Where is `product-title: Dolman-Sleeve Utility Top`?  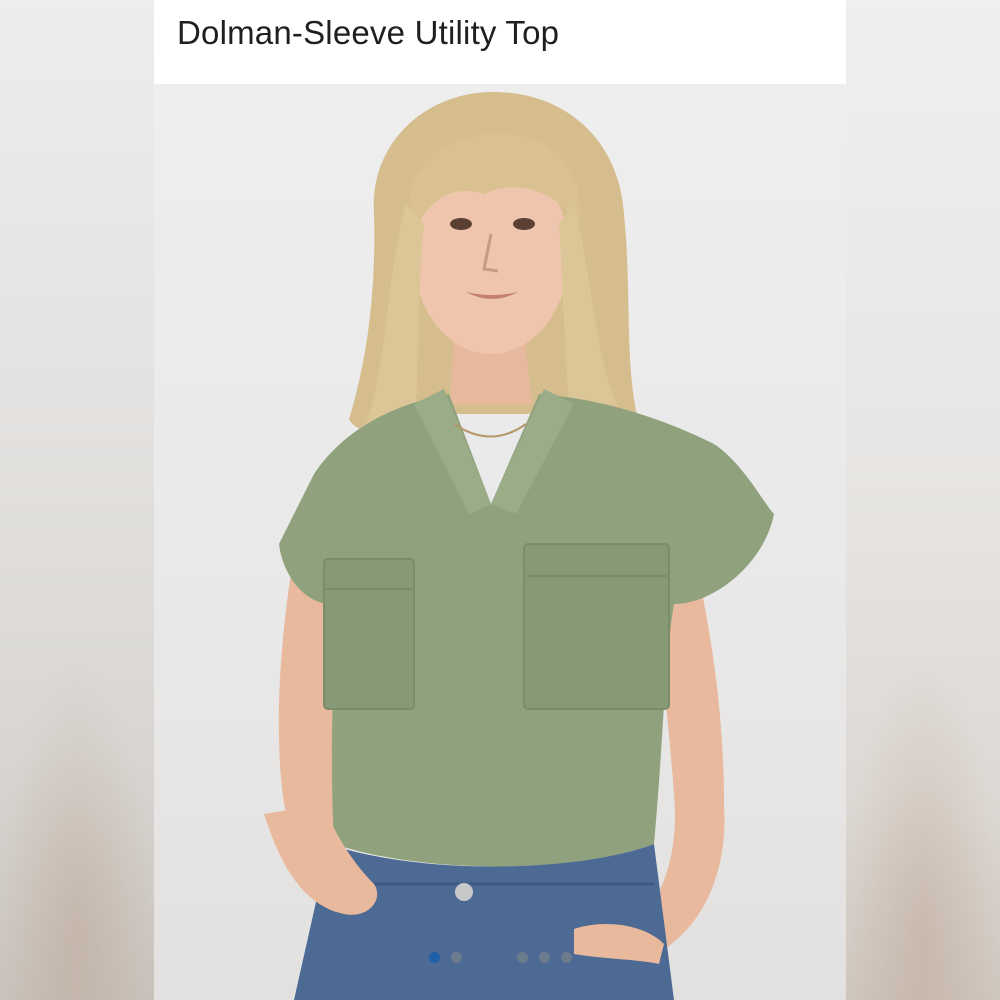 product-title: Dolman-Sleeve Utility Top is located at coordinates (368, 32).